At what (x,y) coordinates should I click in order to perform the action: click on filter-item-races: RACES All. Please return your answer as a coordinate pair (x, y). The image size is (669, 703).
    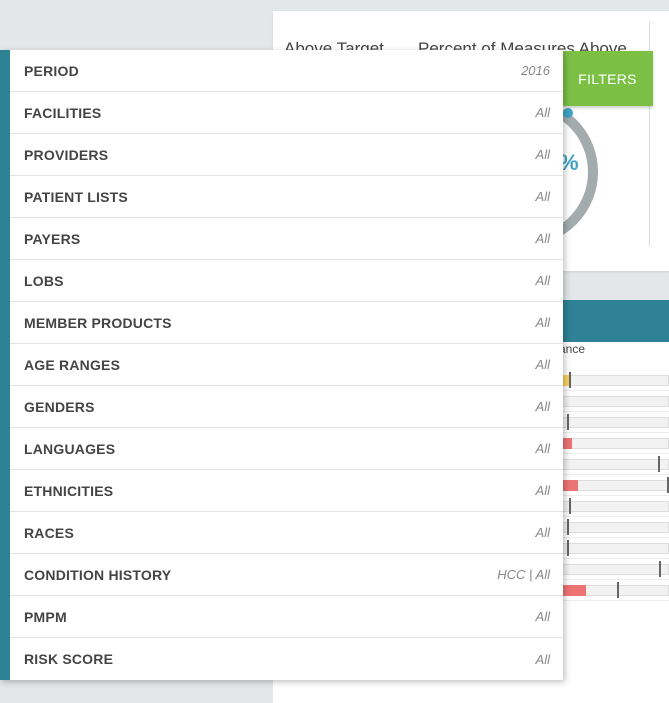
    Looking at the image, I should click on (286, 533).